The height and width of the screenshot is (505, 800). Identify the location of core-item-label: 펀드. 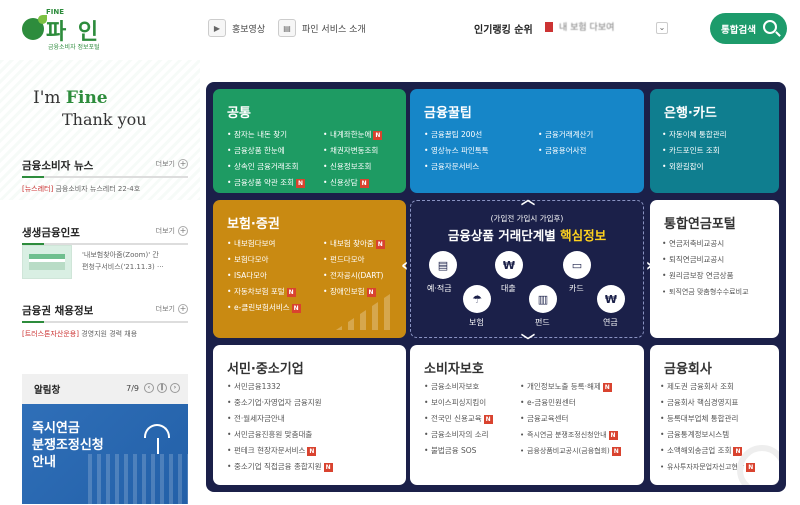
(542, 322).